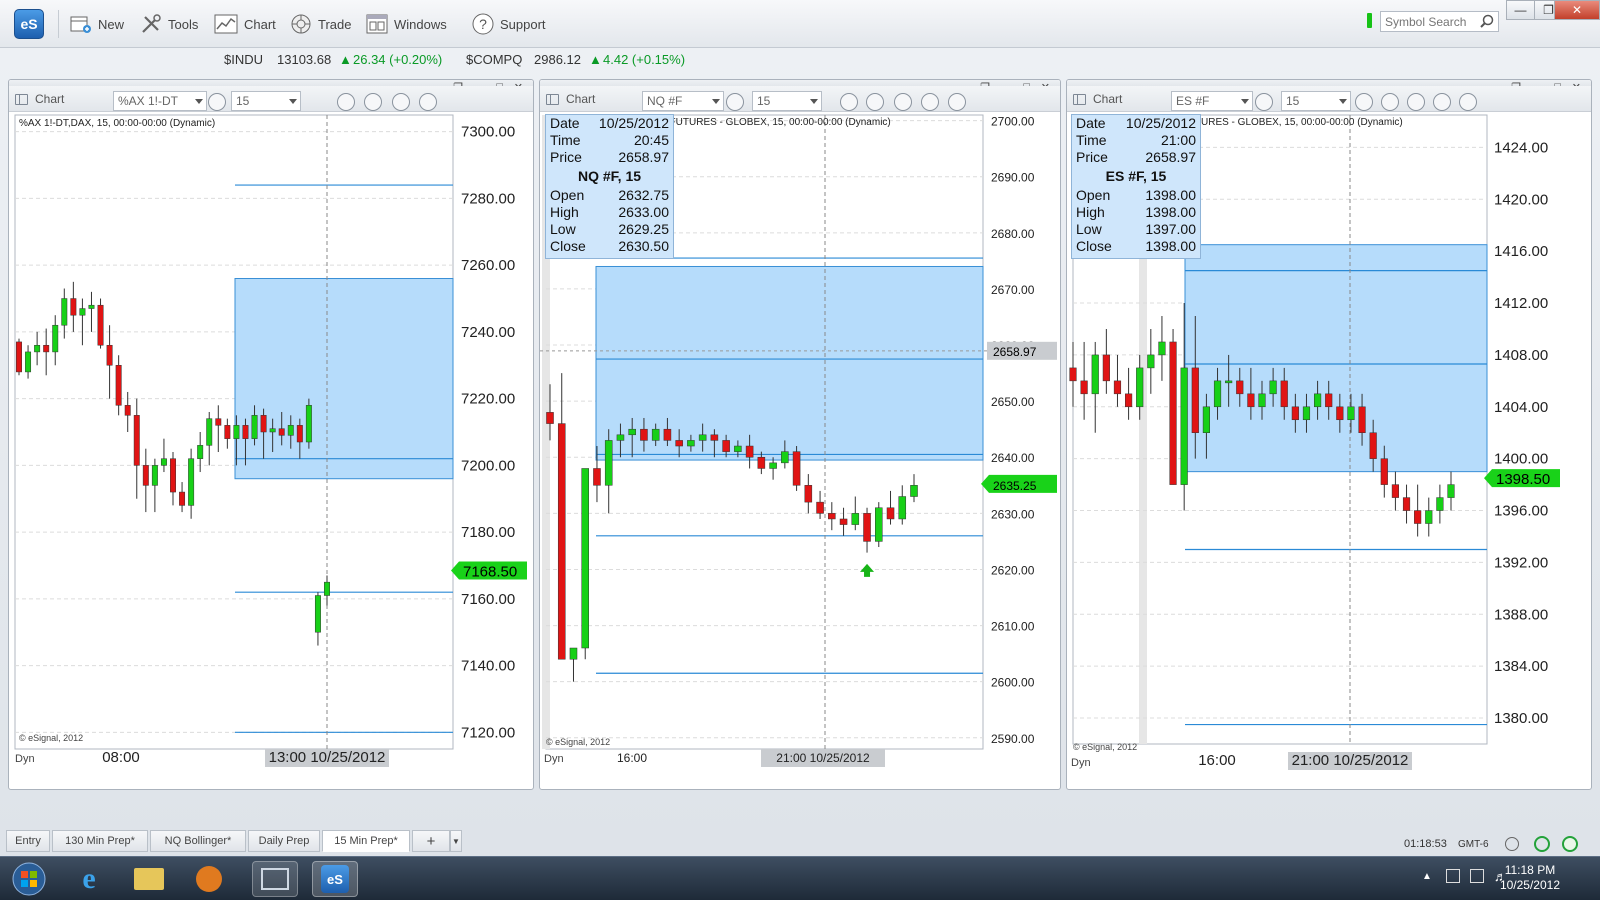 This screenshot has width=1600, height=900. What do you see at coordinates (1512, 844) in the screenshot?
I see `clock-icon` at bounding box center [1512, 844].